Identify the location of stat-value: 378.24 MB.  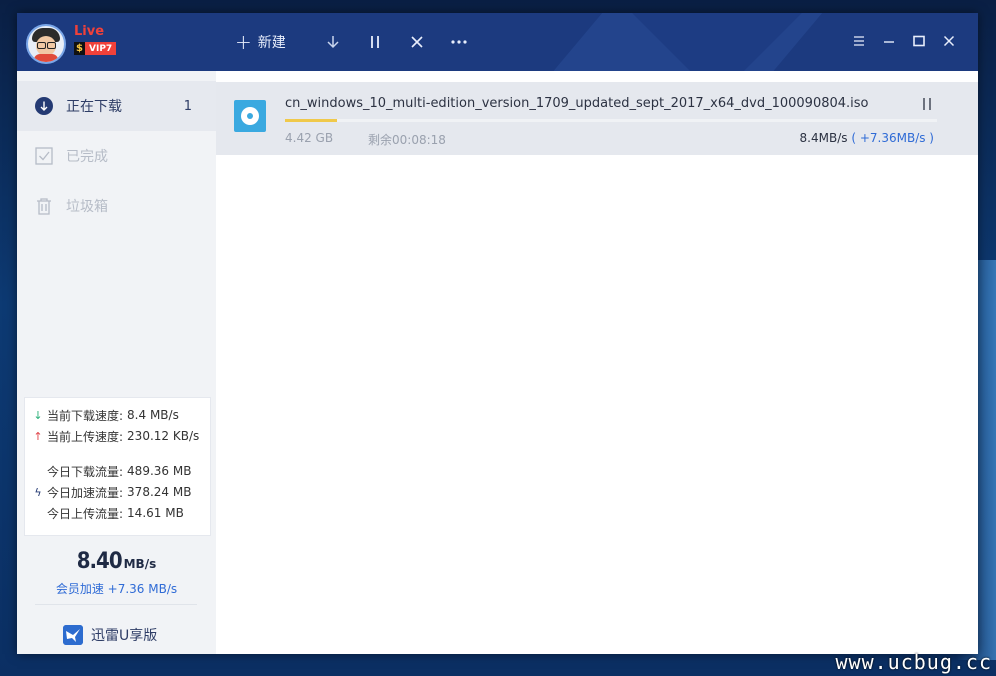
(159, 492).